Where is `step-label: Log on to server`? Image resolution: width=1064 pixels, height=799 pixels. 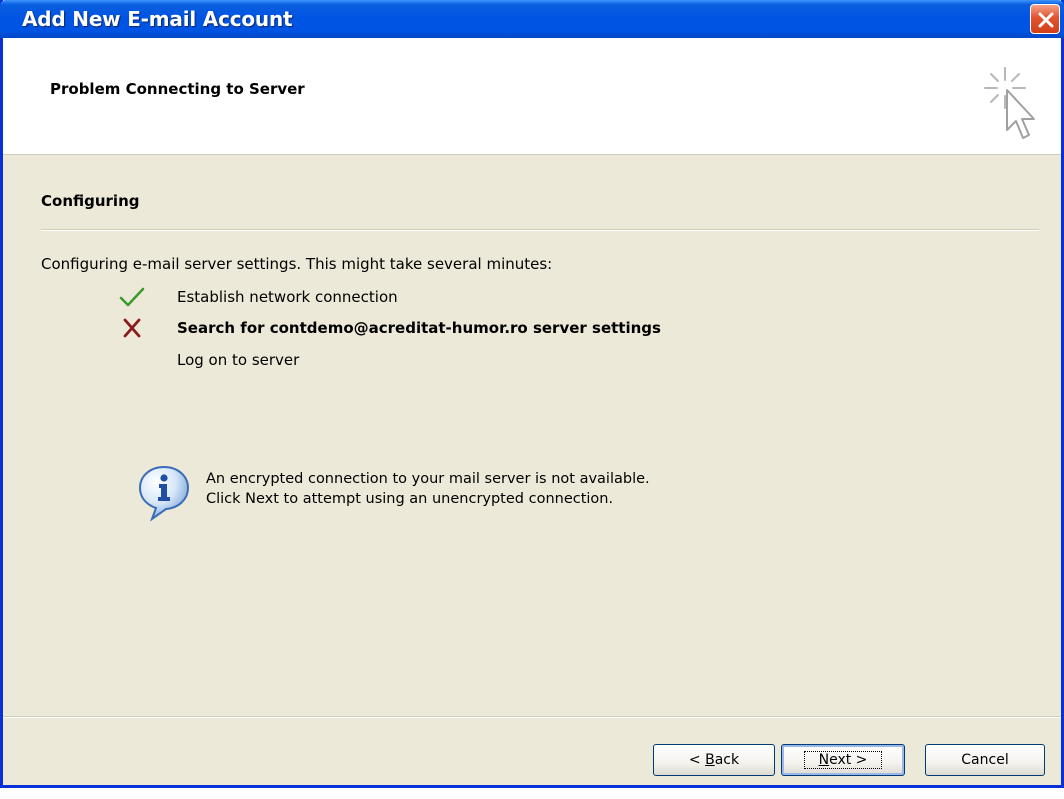 step-label: Log on to server is located at coordinates (238, 360).